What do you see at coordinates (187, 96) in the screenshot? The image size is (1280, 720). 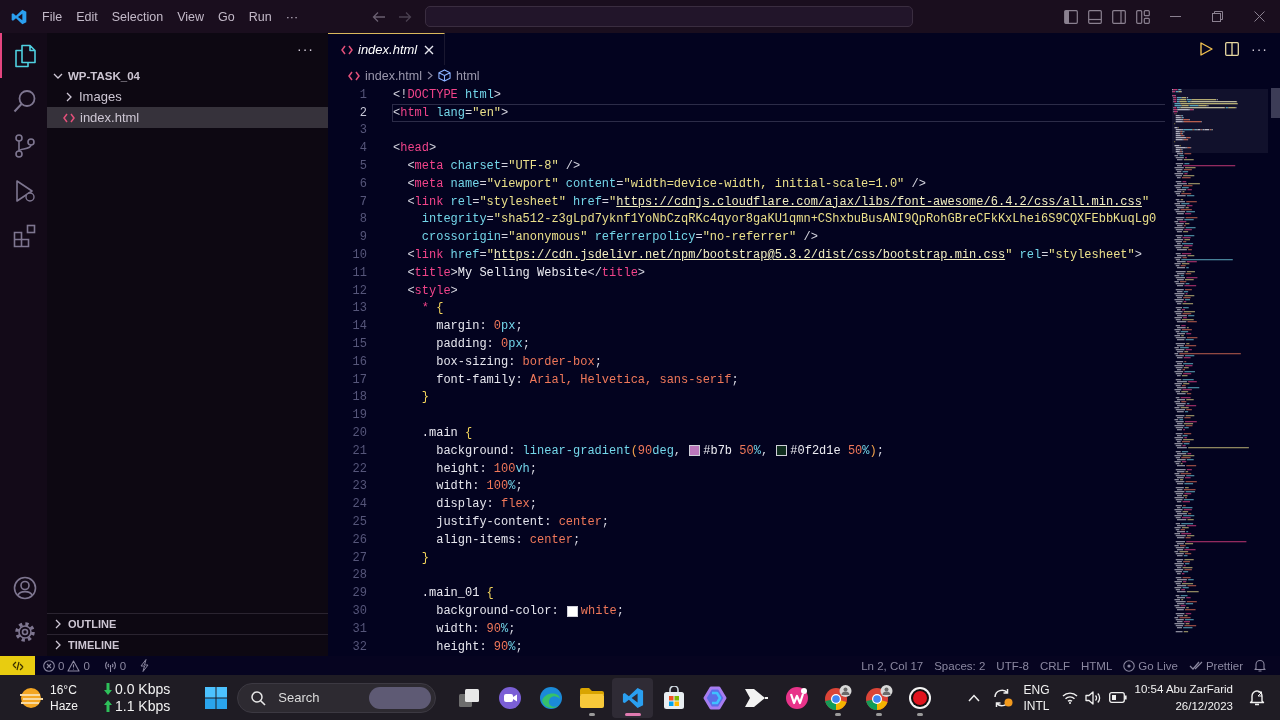 I see `folder-row: Images` at bounding box center [187, 96].